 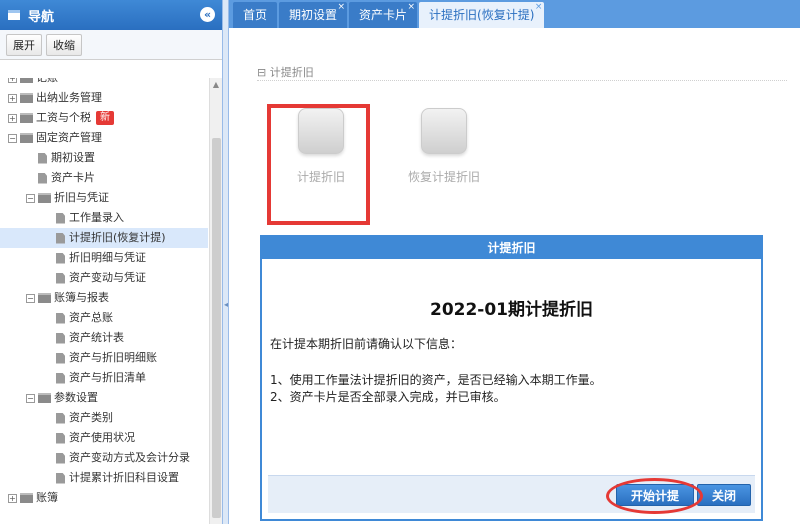 I want to click on tree-item: 工作量录入, so click(x=104, y=218).